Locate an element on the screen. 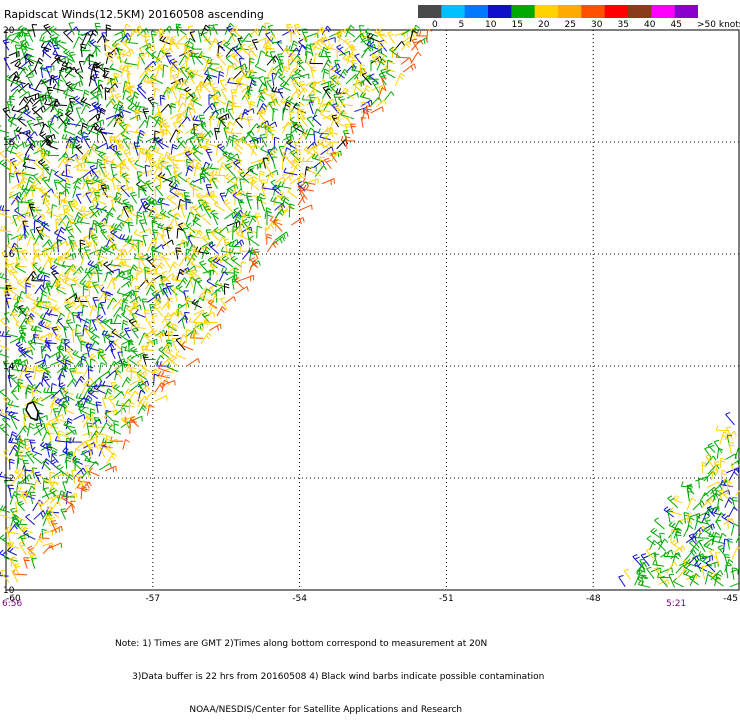 This screenshot has height=727, width=740. lat-tick-label: 18 is located at coordinates (9, 143).